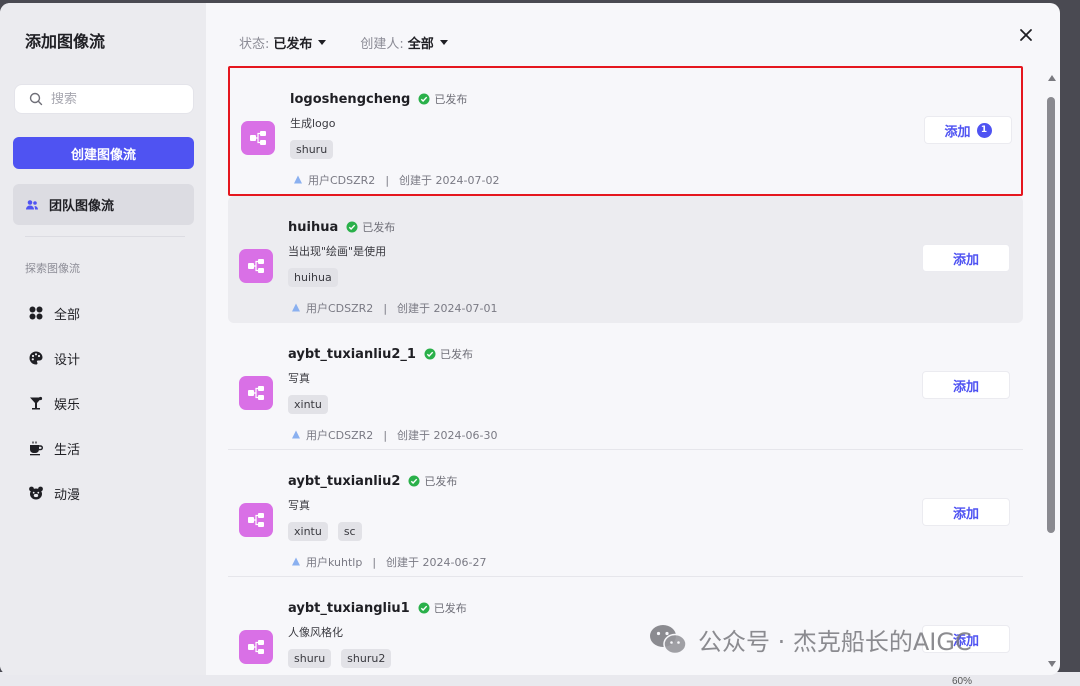 This screenshot has height=686, width=1080. What do you see at coordinates (36, 313) in the screenshot?
I see `grid-icon` at bounding box center [36, 313].